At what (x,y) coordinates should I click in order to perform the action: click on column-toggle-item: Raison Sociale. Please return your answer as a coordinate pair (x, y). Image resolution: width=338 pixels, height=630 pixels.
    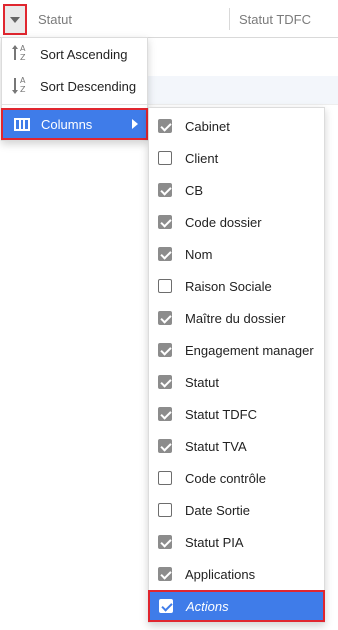
    Looking at the image, I should click on (236, 286).